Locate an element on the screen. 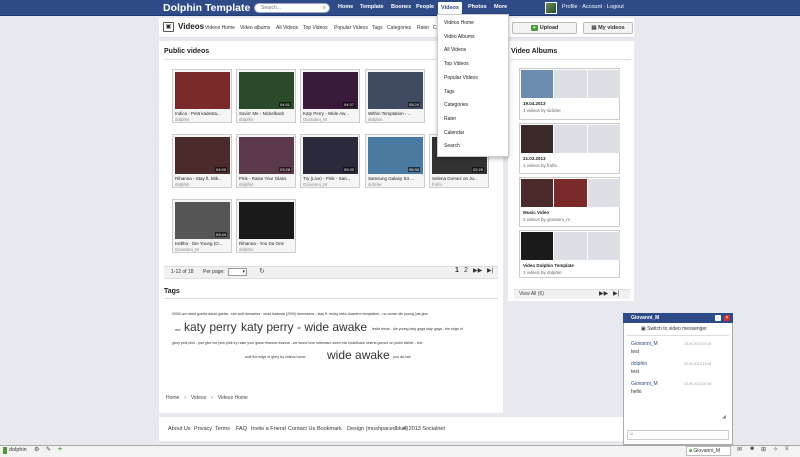 The image size is (800, 457). per-page-select: ▾ is located at coordinates (237, 272).